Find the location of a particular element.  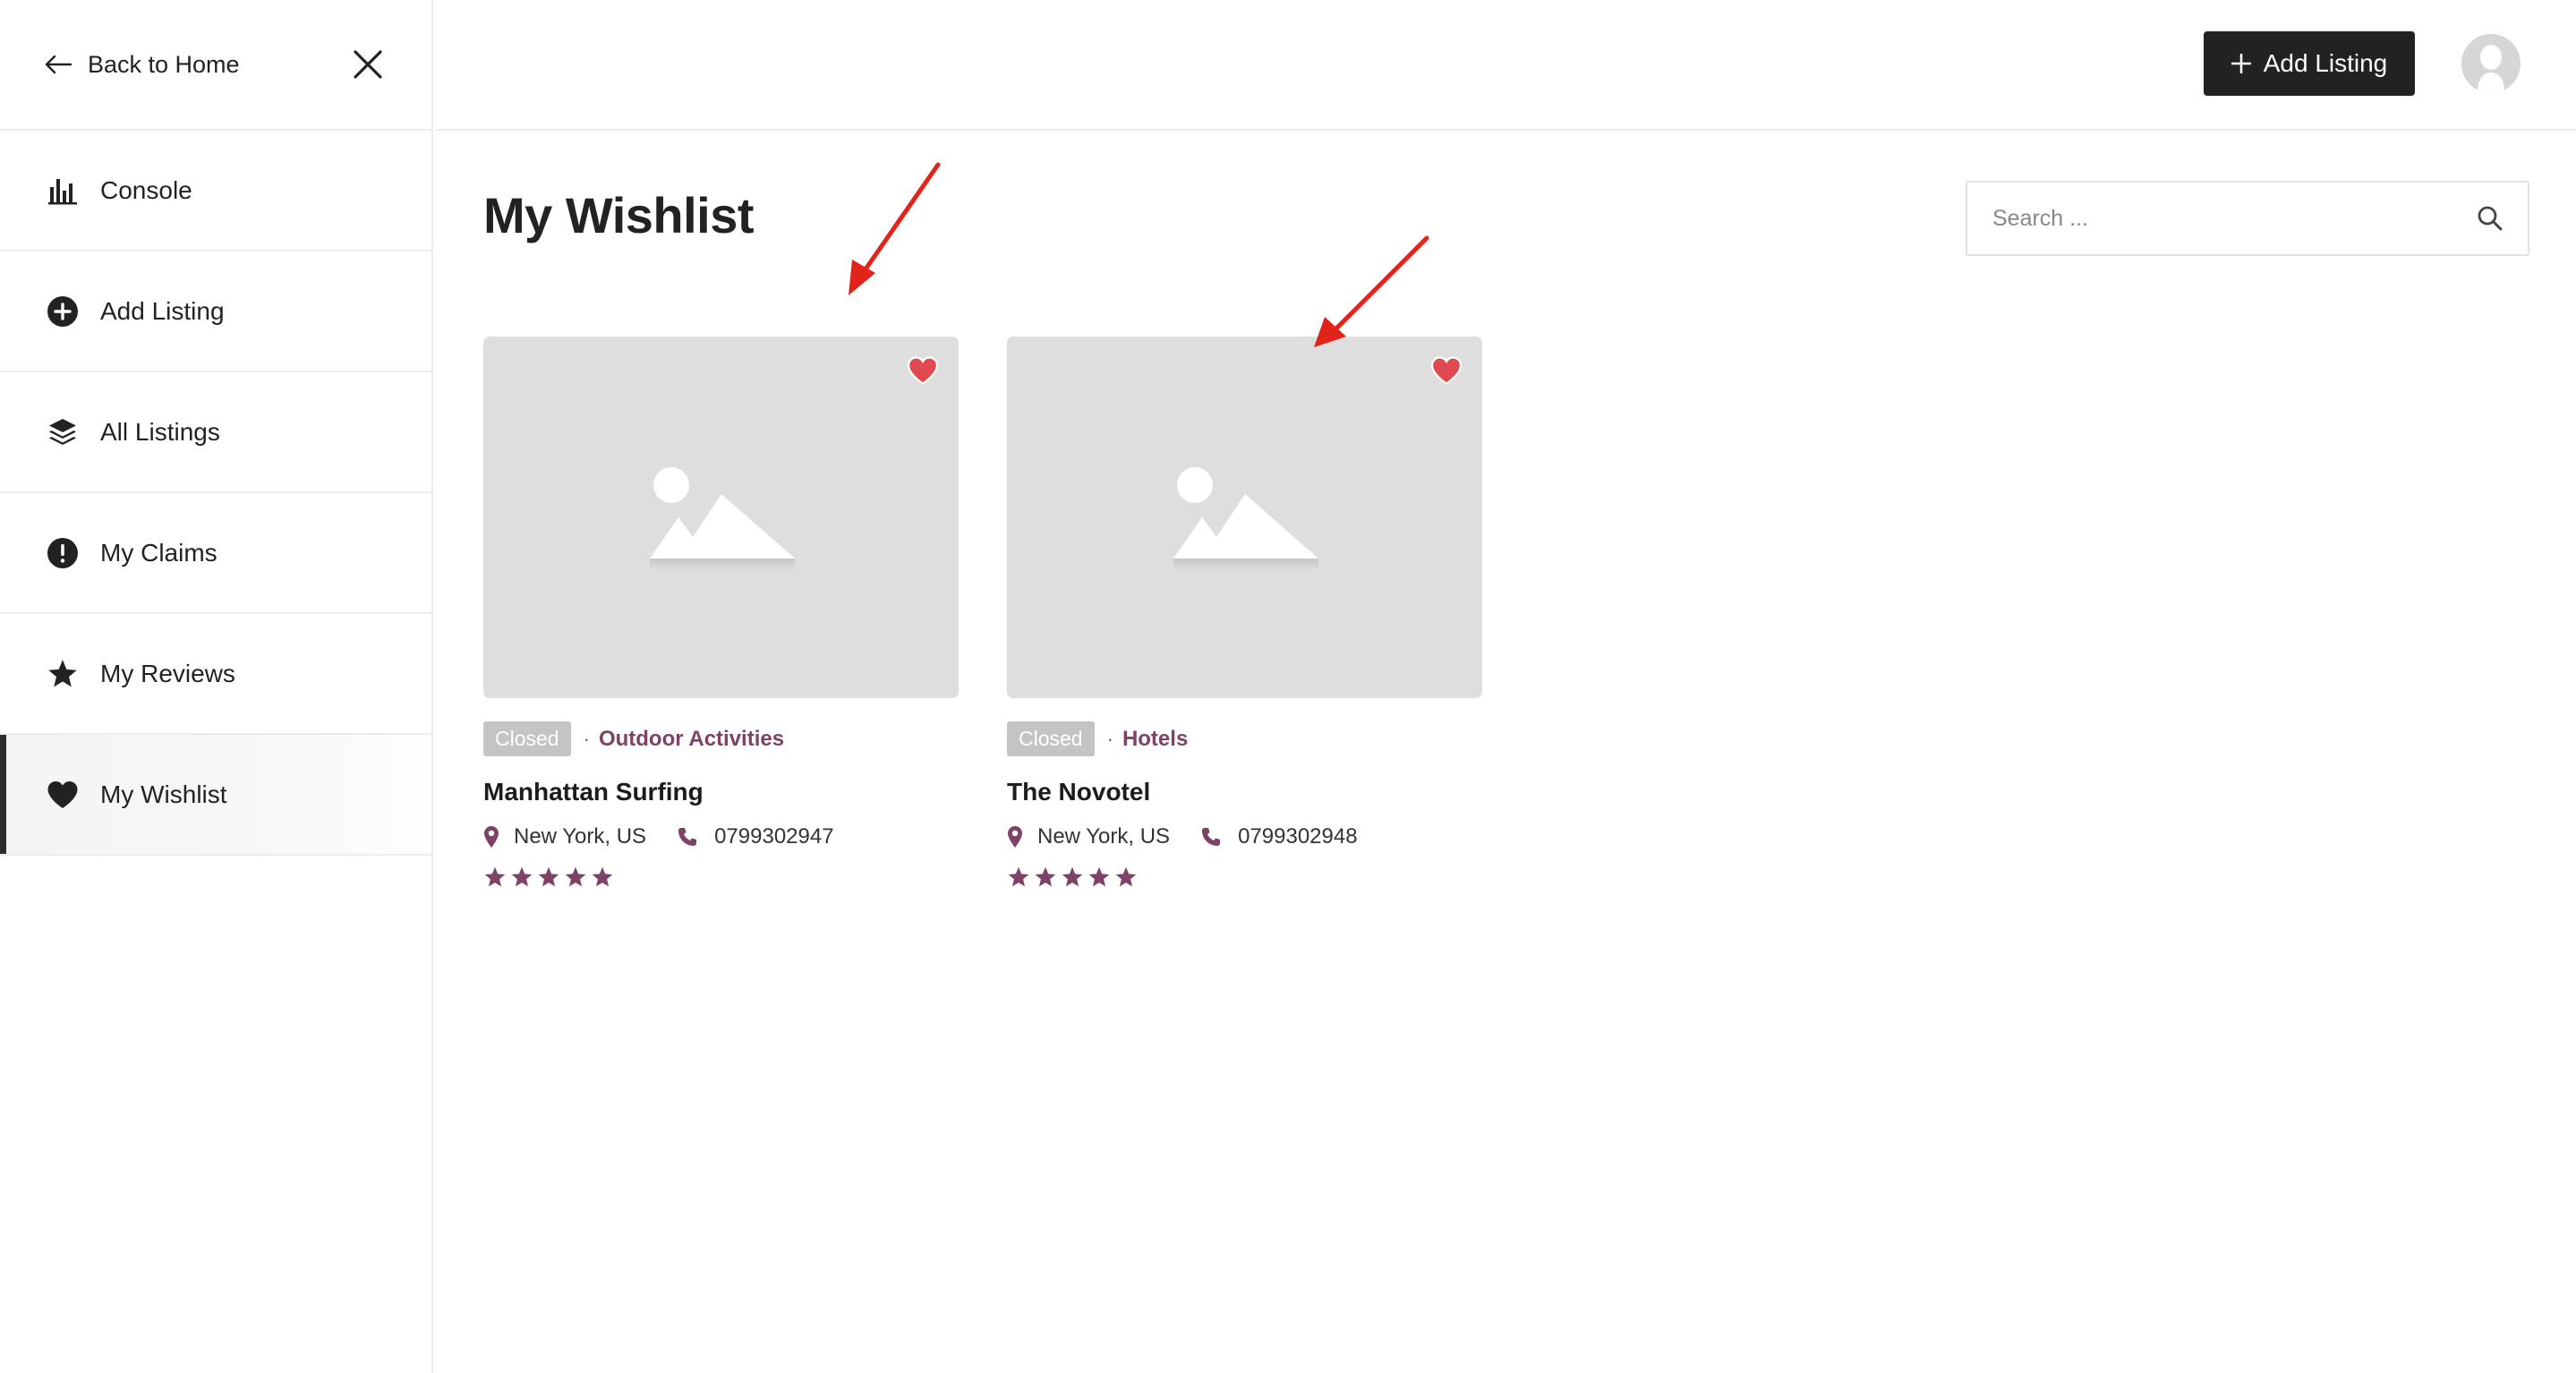

sidebar-item-label: My Reviews is located at coordinates (167, 673).